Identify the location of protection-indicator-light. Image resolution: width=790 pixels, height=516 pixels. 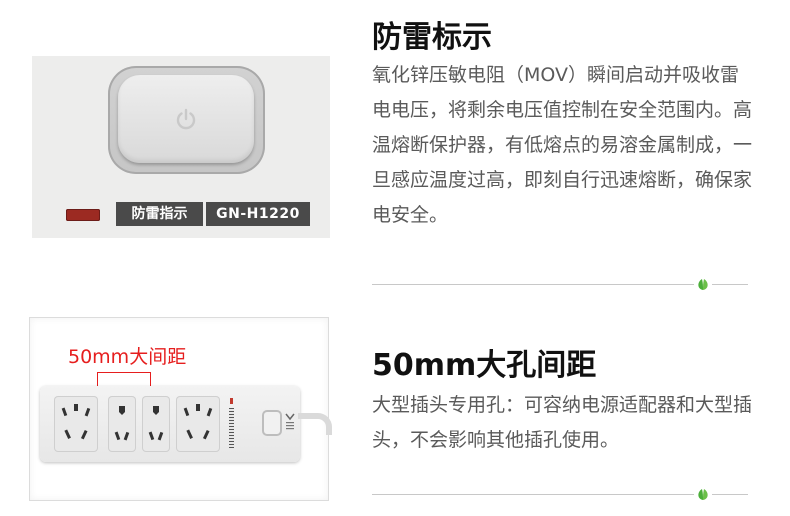
(83, 215).